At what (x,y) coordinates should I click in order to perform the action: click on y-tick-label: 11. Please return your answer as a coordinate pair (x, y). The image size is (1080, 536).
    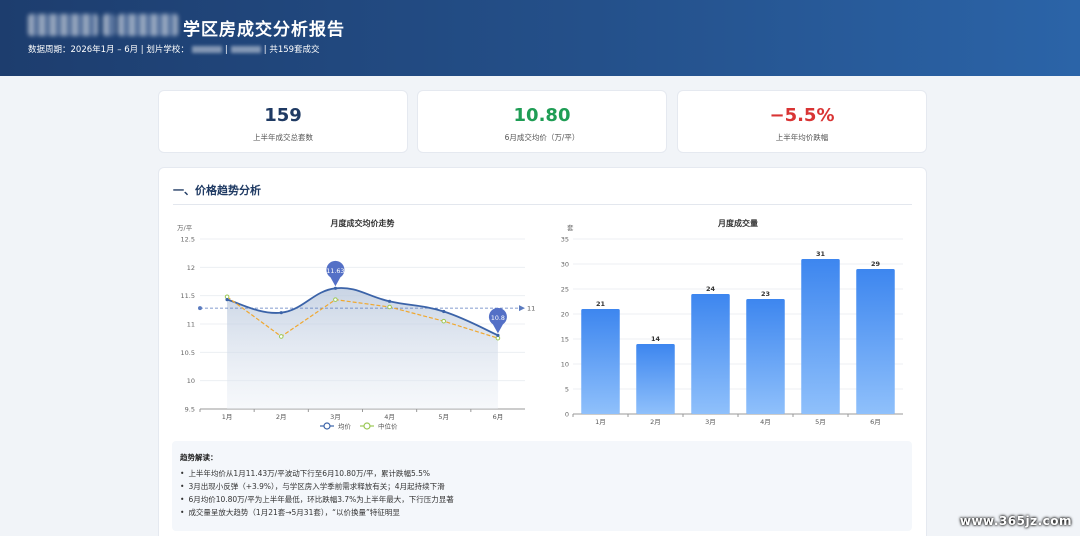
    Looking at the image, I should click on (191, 325).